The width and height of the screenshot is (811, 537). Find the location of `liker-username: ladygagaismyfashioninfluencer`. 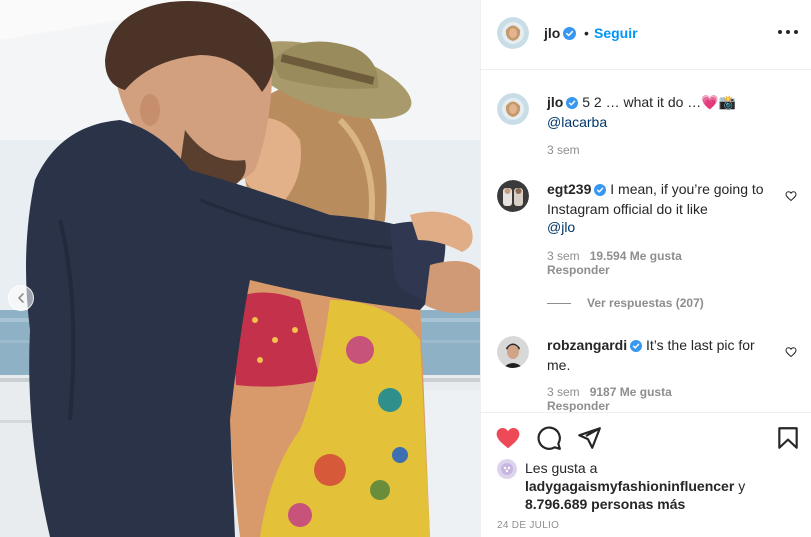

liker-username: ladygagaismyfashioninfluencer is located at coordinates (629, 486).